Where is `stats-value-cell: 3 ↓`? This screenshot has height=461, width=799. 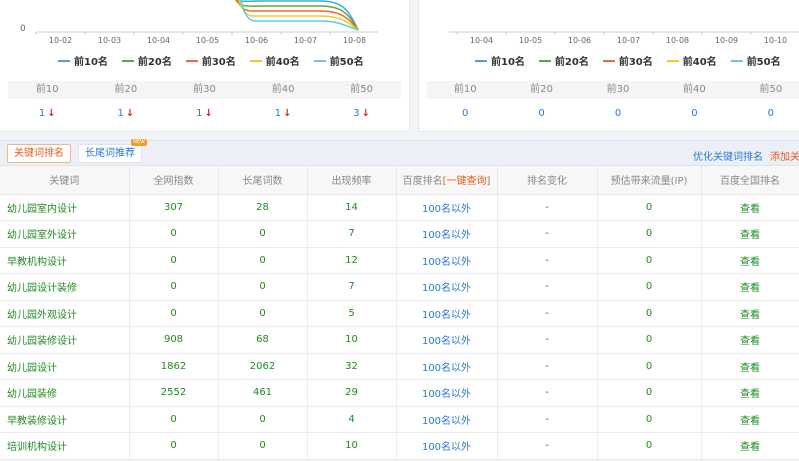
stats-value-cell: 3 ↓ is located at coordinates (361, 114).